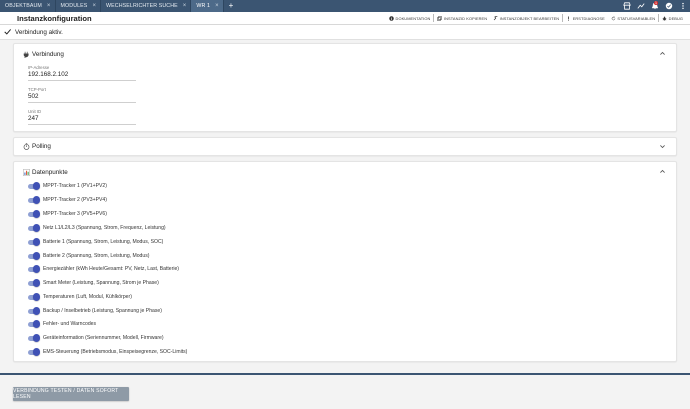  I want to click on datapoint-label: Temperaturen (Luft, Modul, Kühlkörper), so click(87, 297).